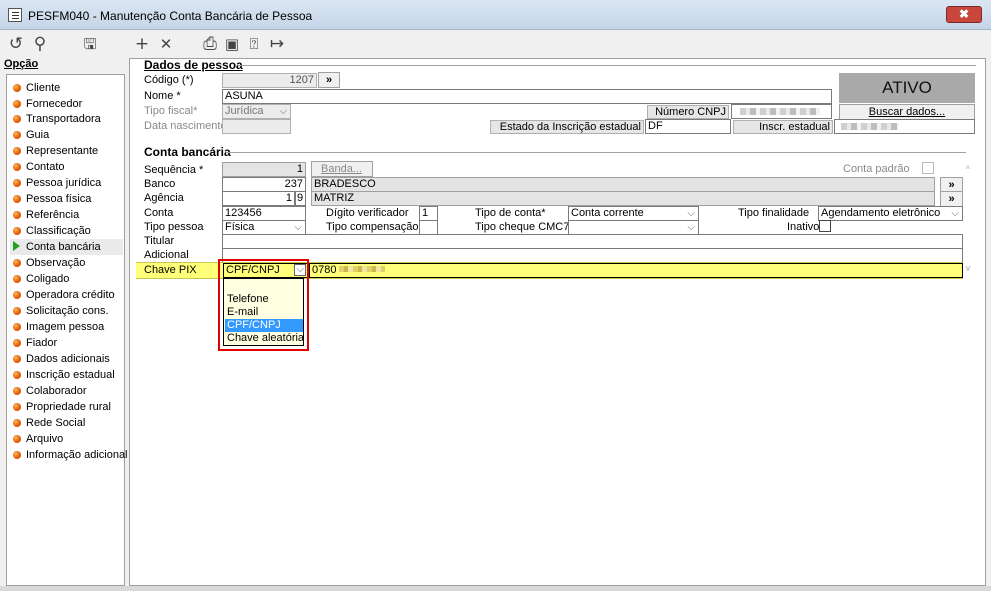  What do you see at coordinates (264, 312) in the screenshot?
I see `pix-option-email: E-mail` at bounding box center [264, 312].